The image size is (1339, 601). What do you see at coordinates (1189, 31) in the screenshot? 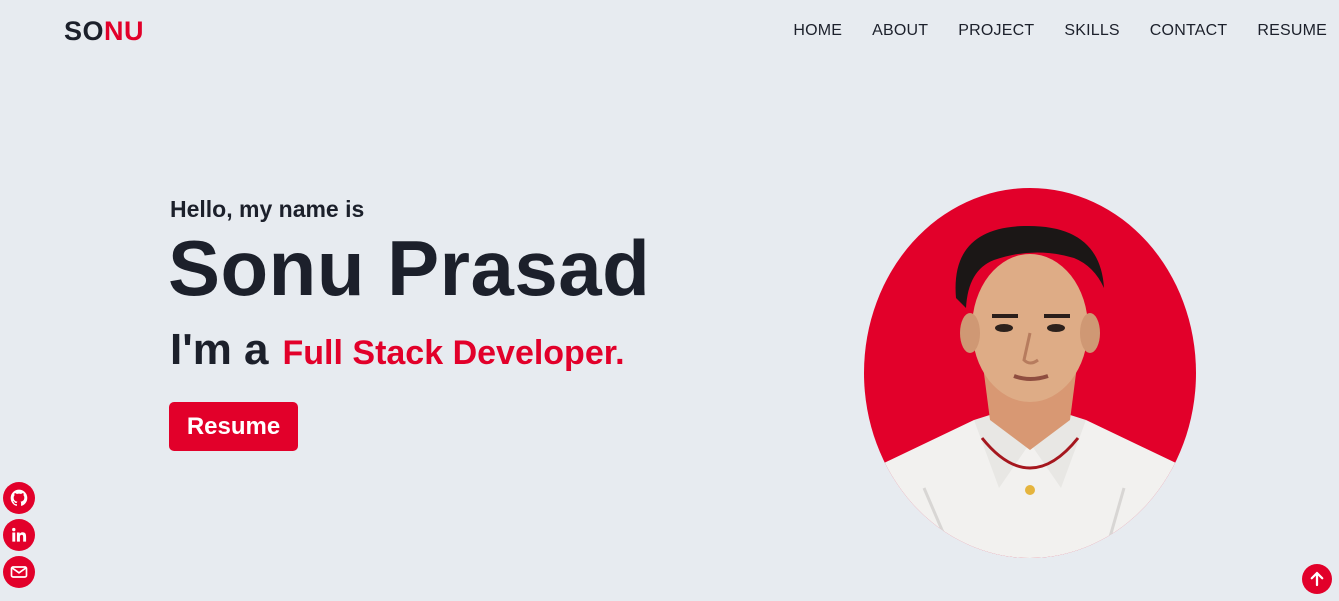
I see `nav-contact: CONTACT` at bounding box center [1189, 31].